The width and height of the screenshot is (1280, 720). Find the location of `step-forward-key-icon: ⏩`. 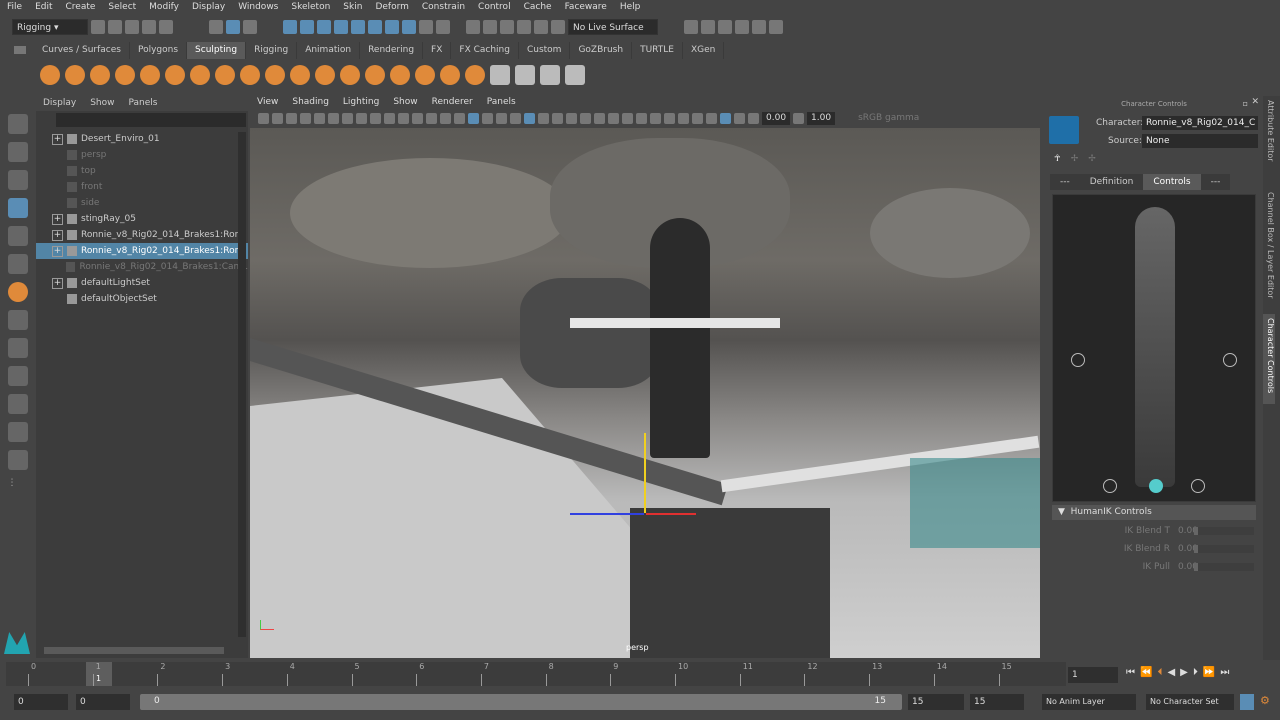

step-forward-key-icon: ⏩ is located at coordinates (1209, 672).